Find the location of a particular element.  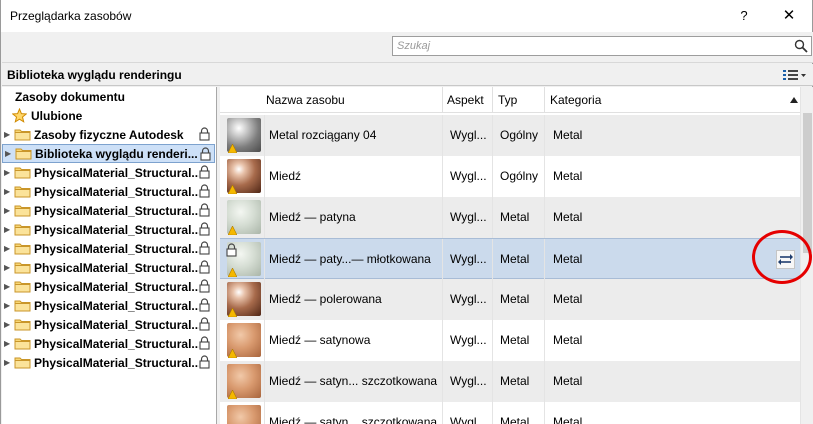

table-row: Miedź — patyna Wygl... Metal Metal is located at coordinates (510, 217).